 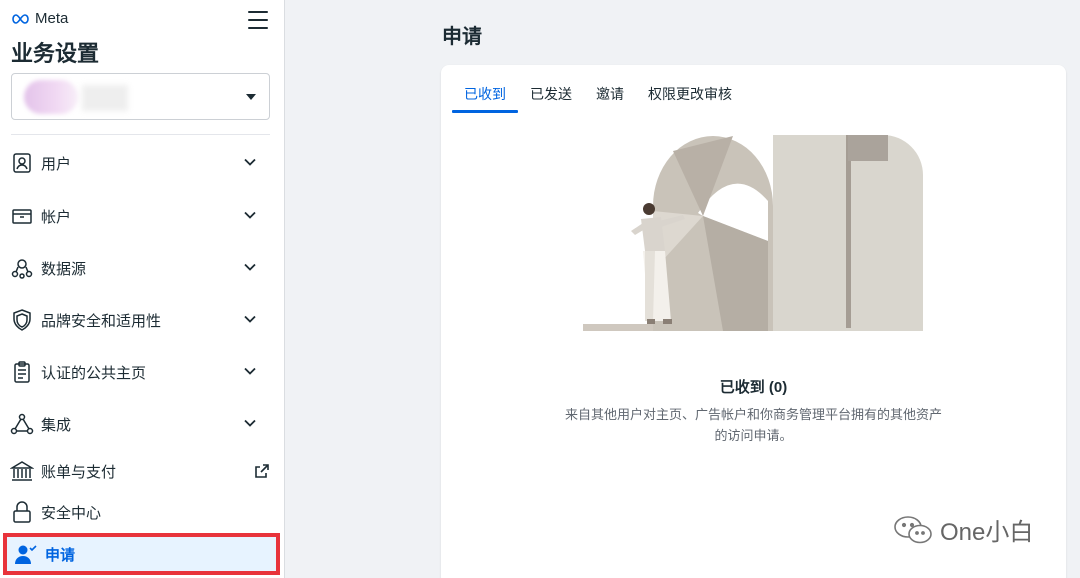 What do you see at coordinates (142, 471) in the screenshot?
I see `sidebar-item-billing: 账单与支付` at bounding box center [142, 471].